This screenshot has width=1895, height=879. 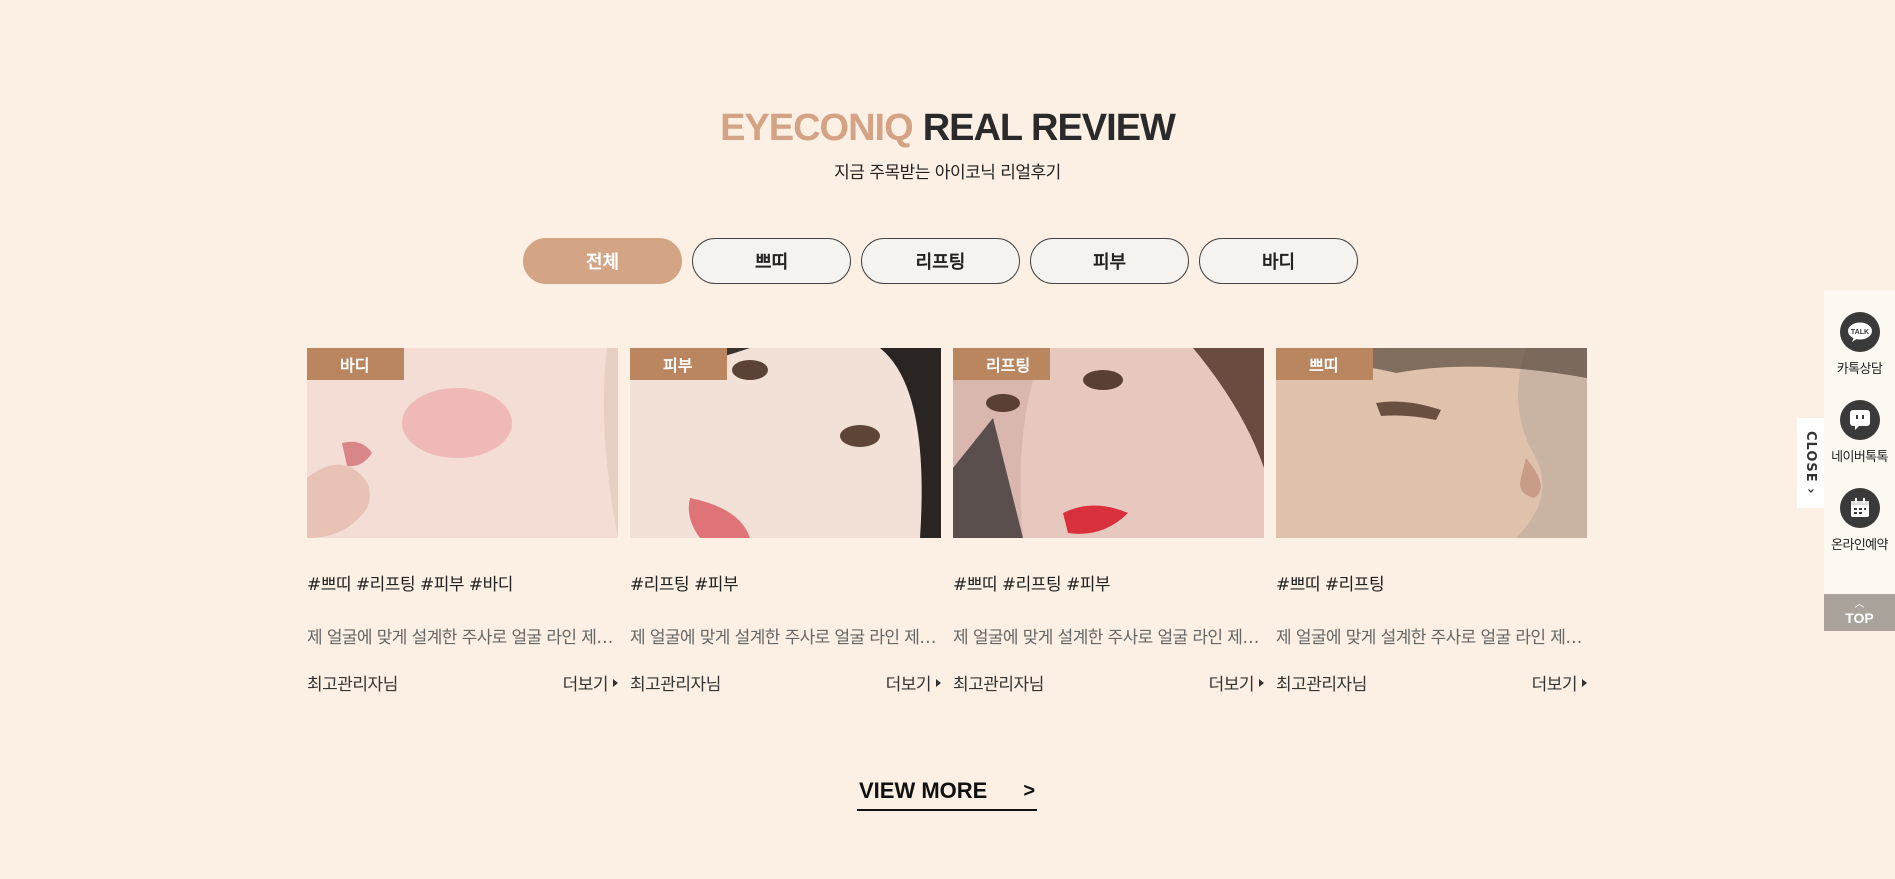 I want to click on review-image: 리프팅, so click(x=1108, y=443).